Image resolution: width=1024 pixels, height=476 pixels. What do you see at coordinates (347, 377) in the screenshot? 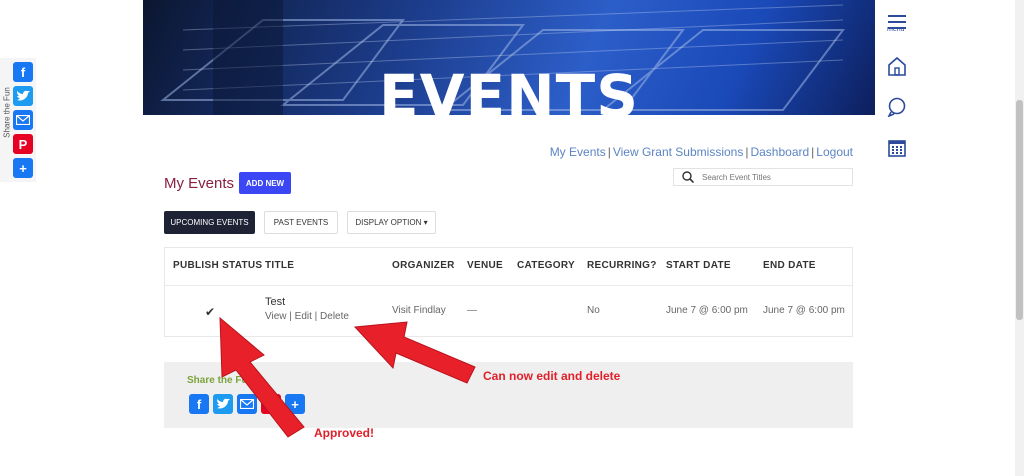
I see `annotation-arrows` at bounding box center [347, 377].